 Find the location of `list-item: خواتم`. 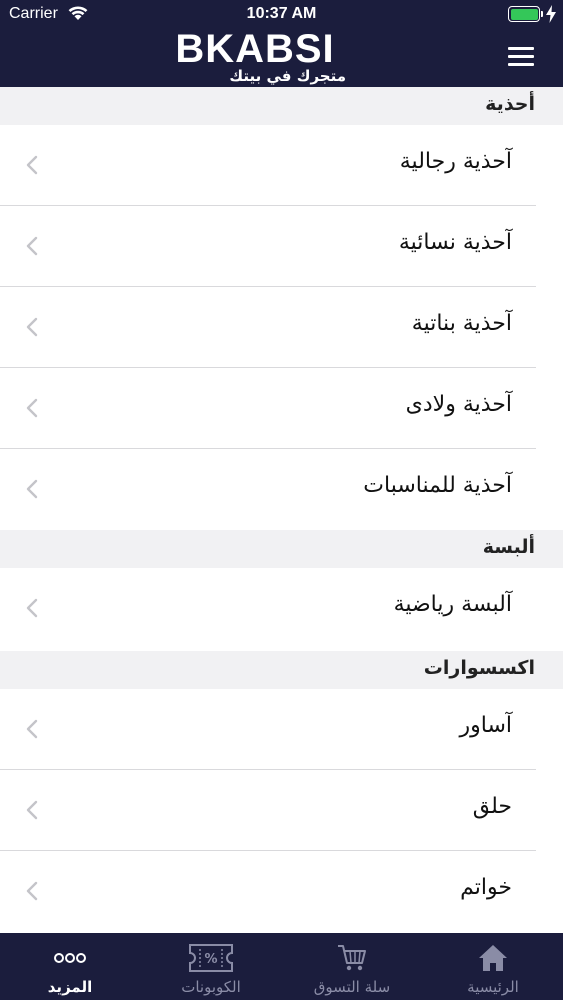

list-item: خواتم is located at coordinates (281, 891).